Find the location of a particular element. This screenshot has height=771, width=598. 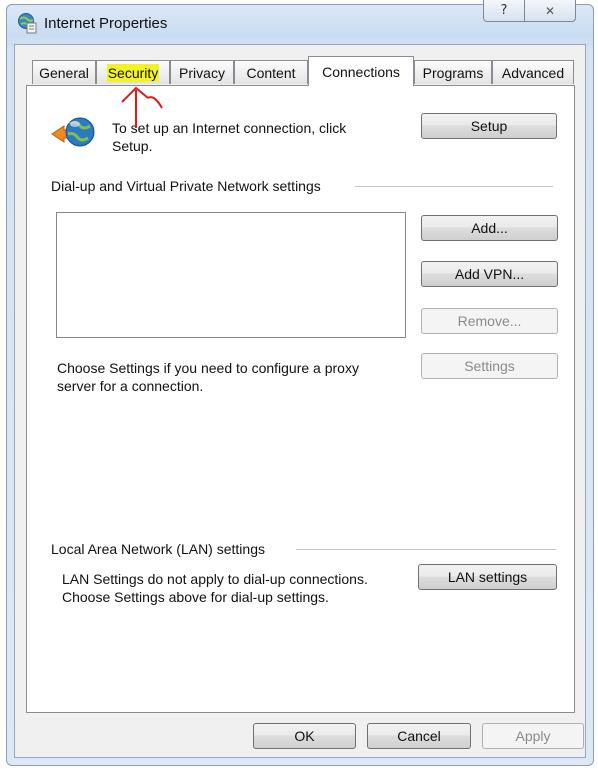

internet-options-icon is located at coordinates (27, 23).